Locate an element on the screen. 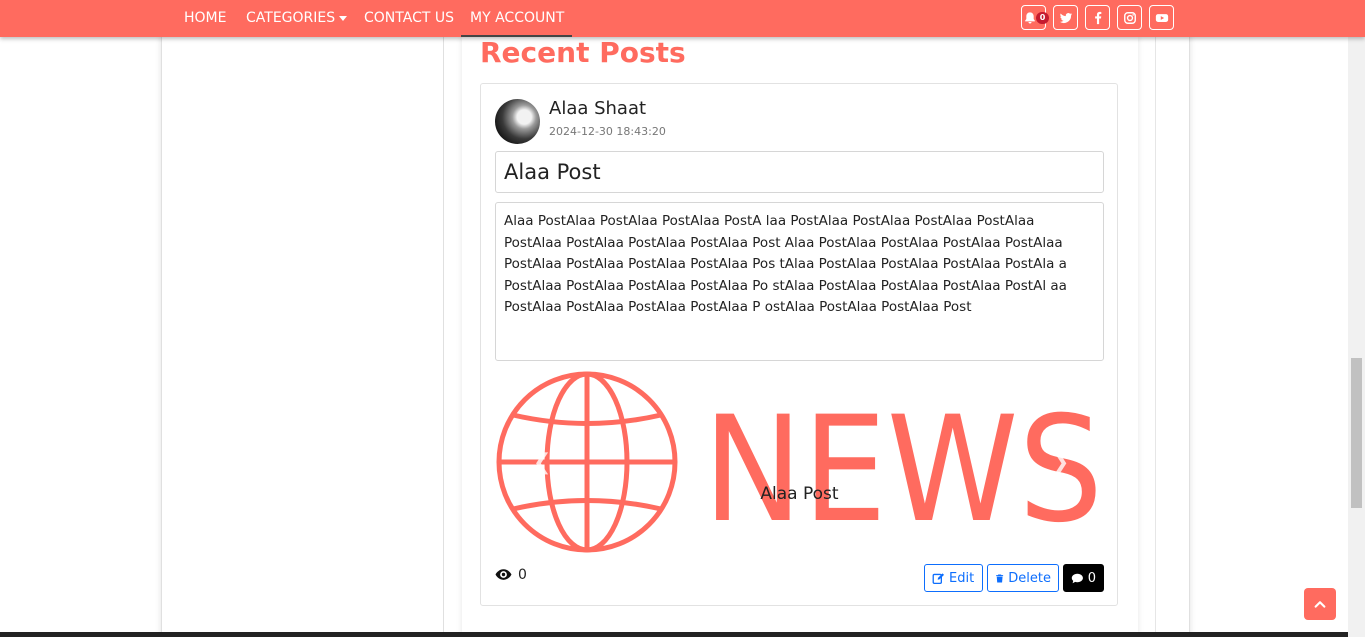  active-nav-indicator is located at coordinates (516, 36).